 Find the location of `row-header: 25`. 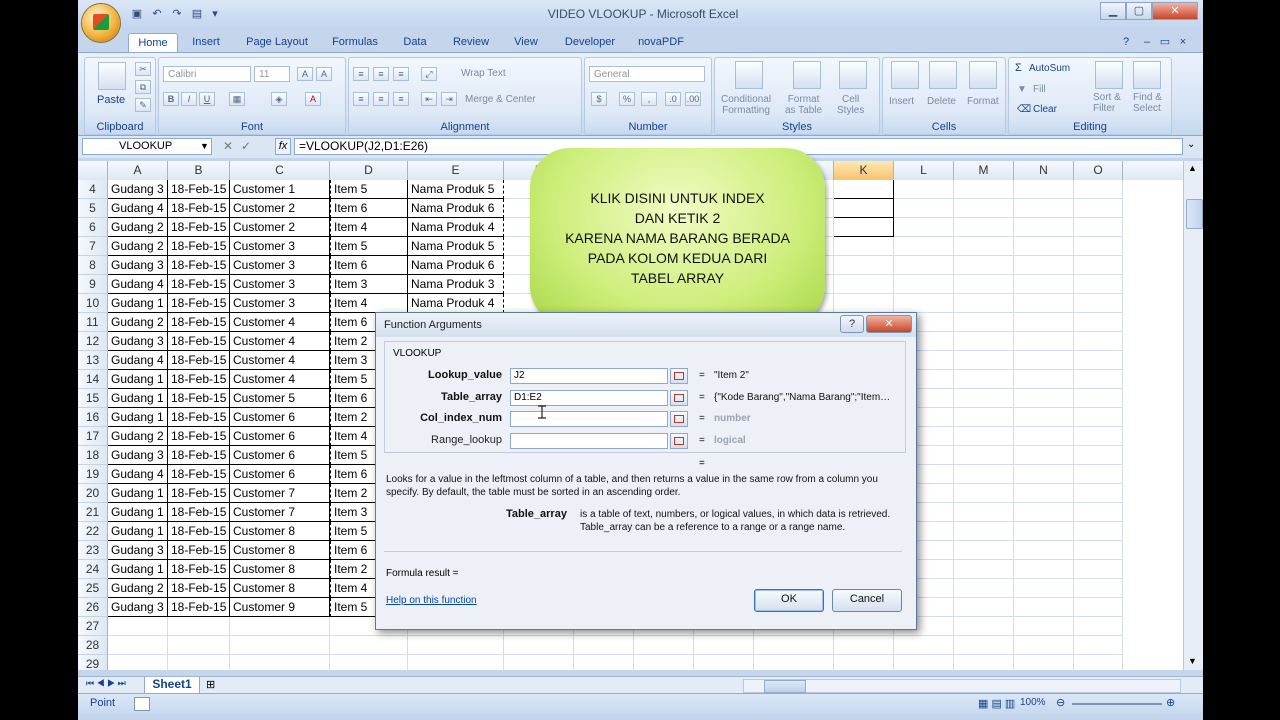

row-header: 25 is located at coordinates (93, 588).